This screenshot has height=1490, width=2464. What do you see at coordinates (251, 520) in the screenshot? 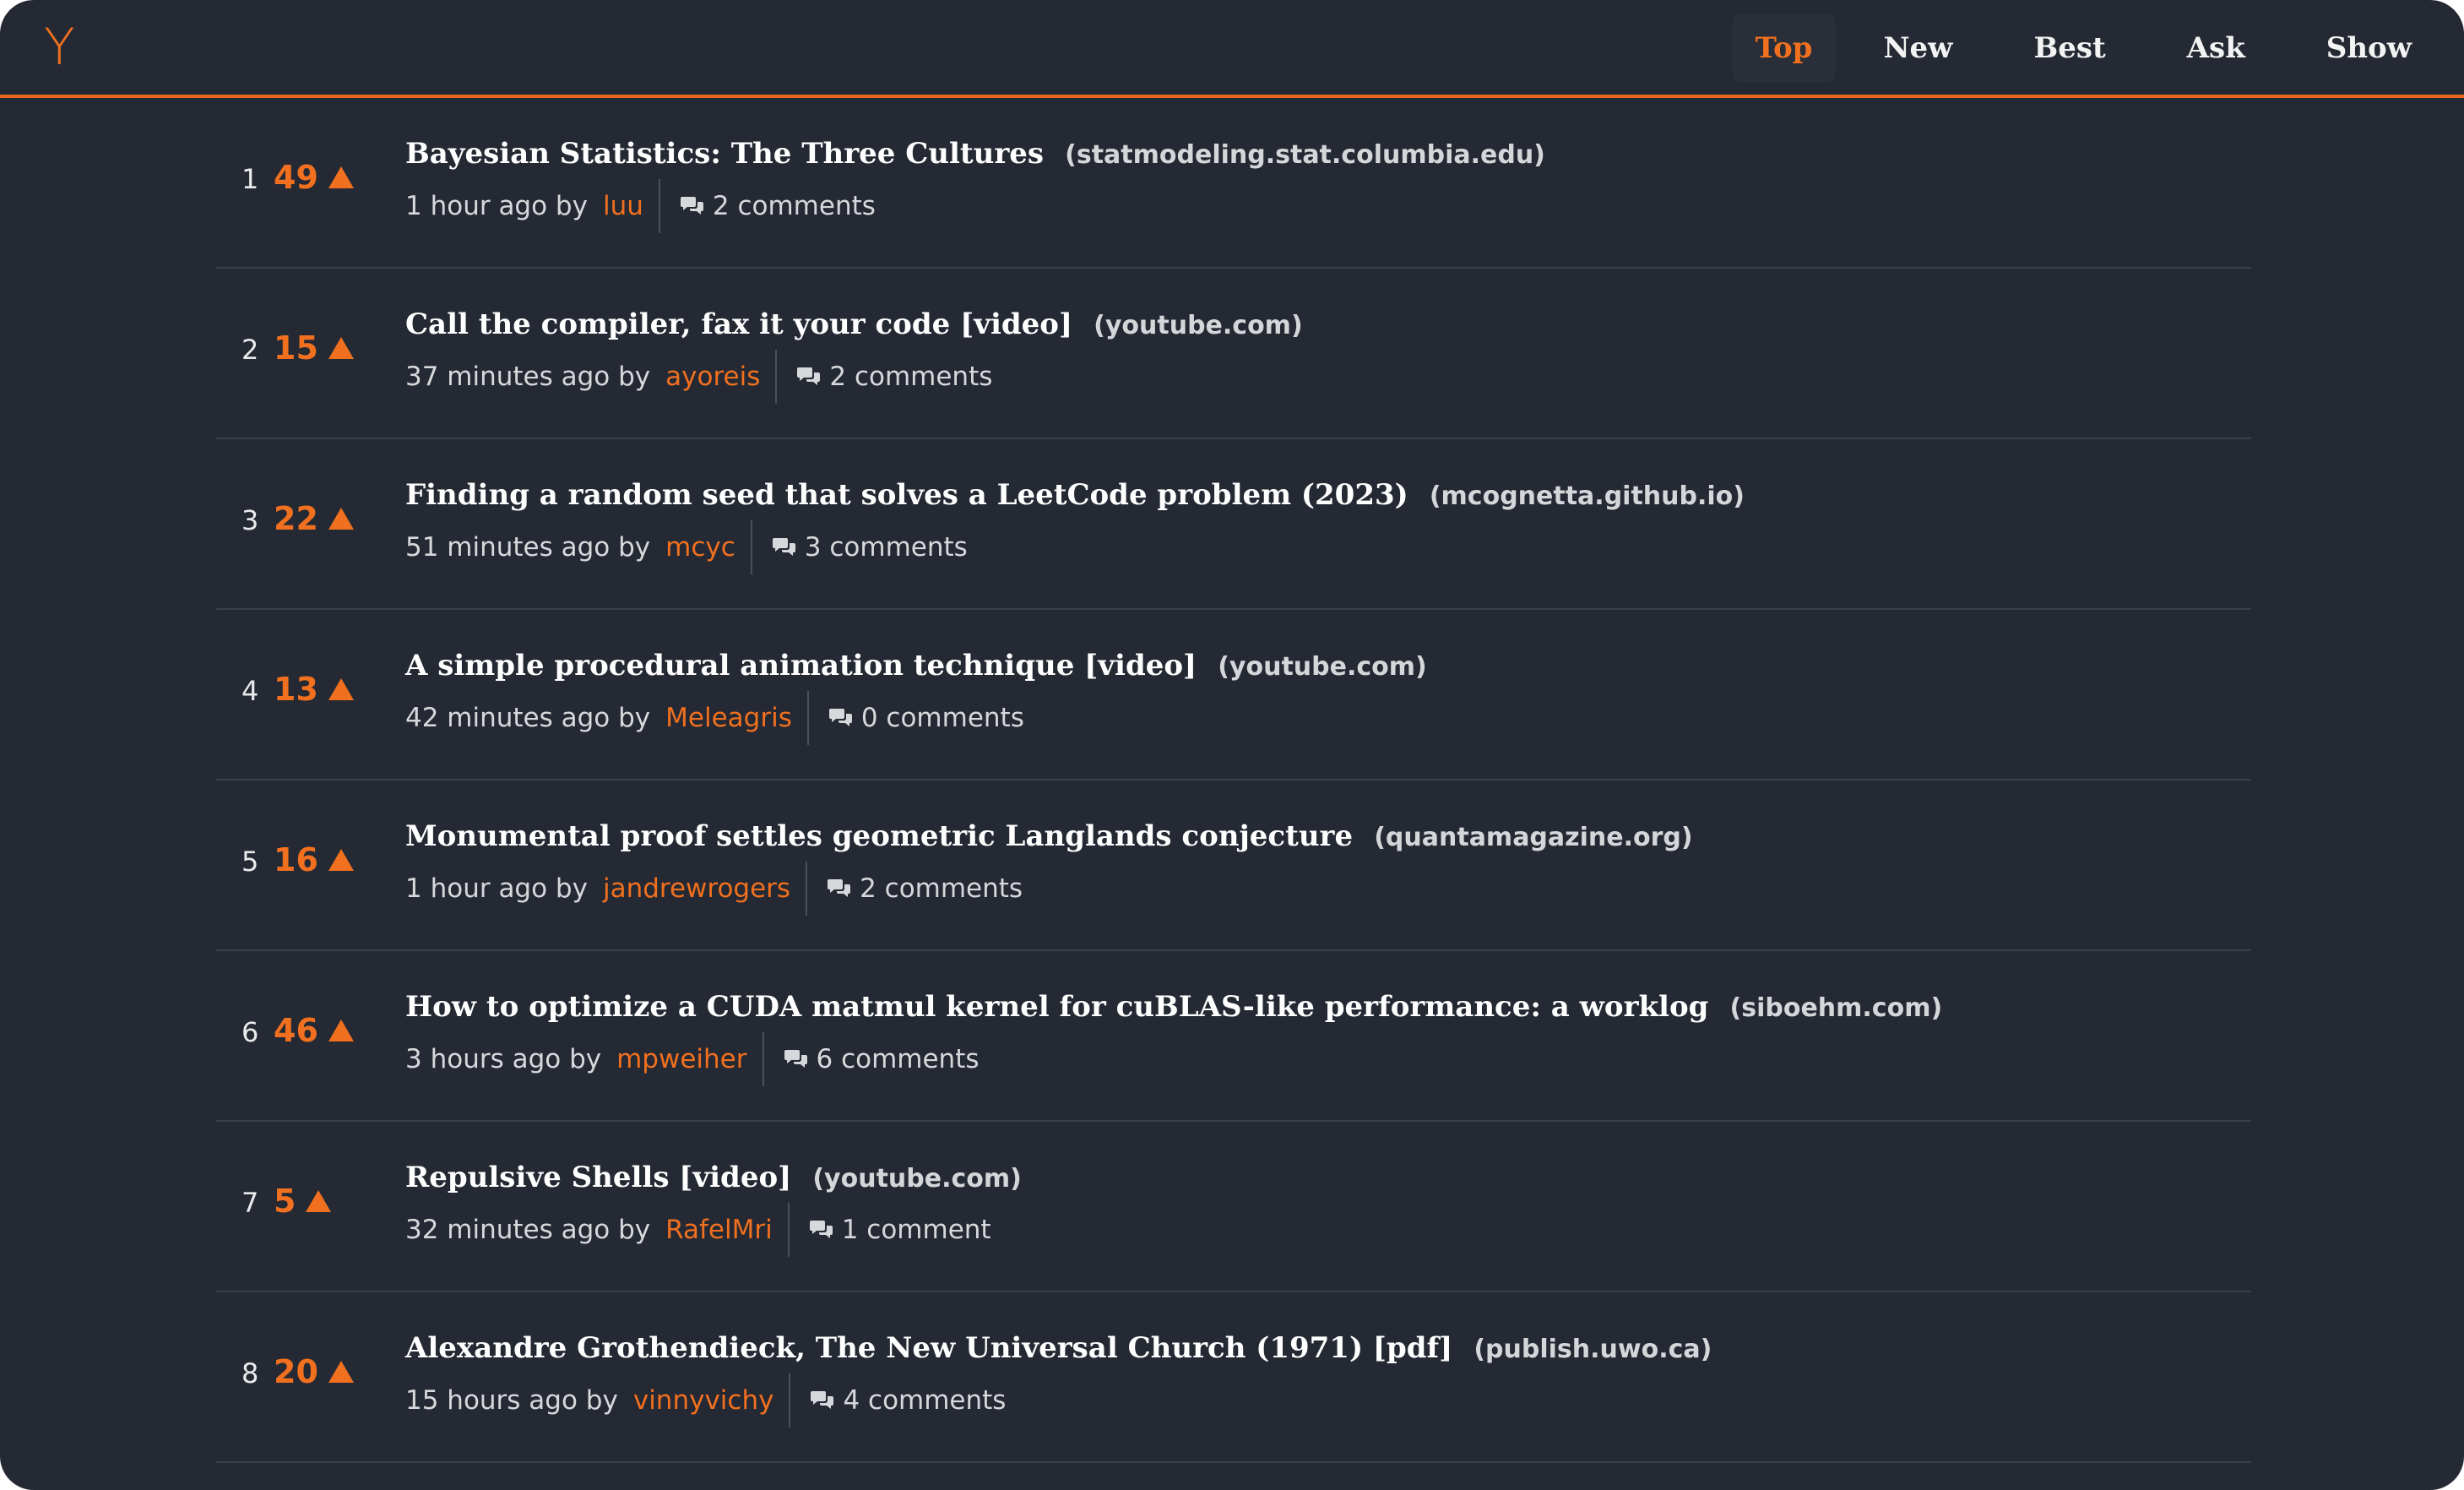
I see `story-rank: 3` at bounding box center [251, 520].